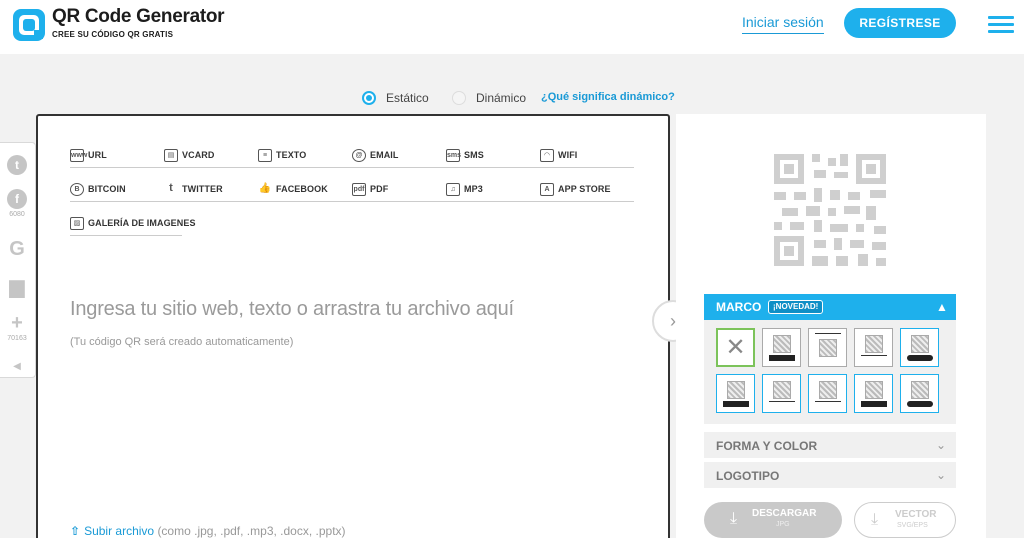  I want to click on twitter-icon: t, so click(17, 165).